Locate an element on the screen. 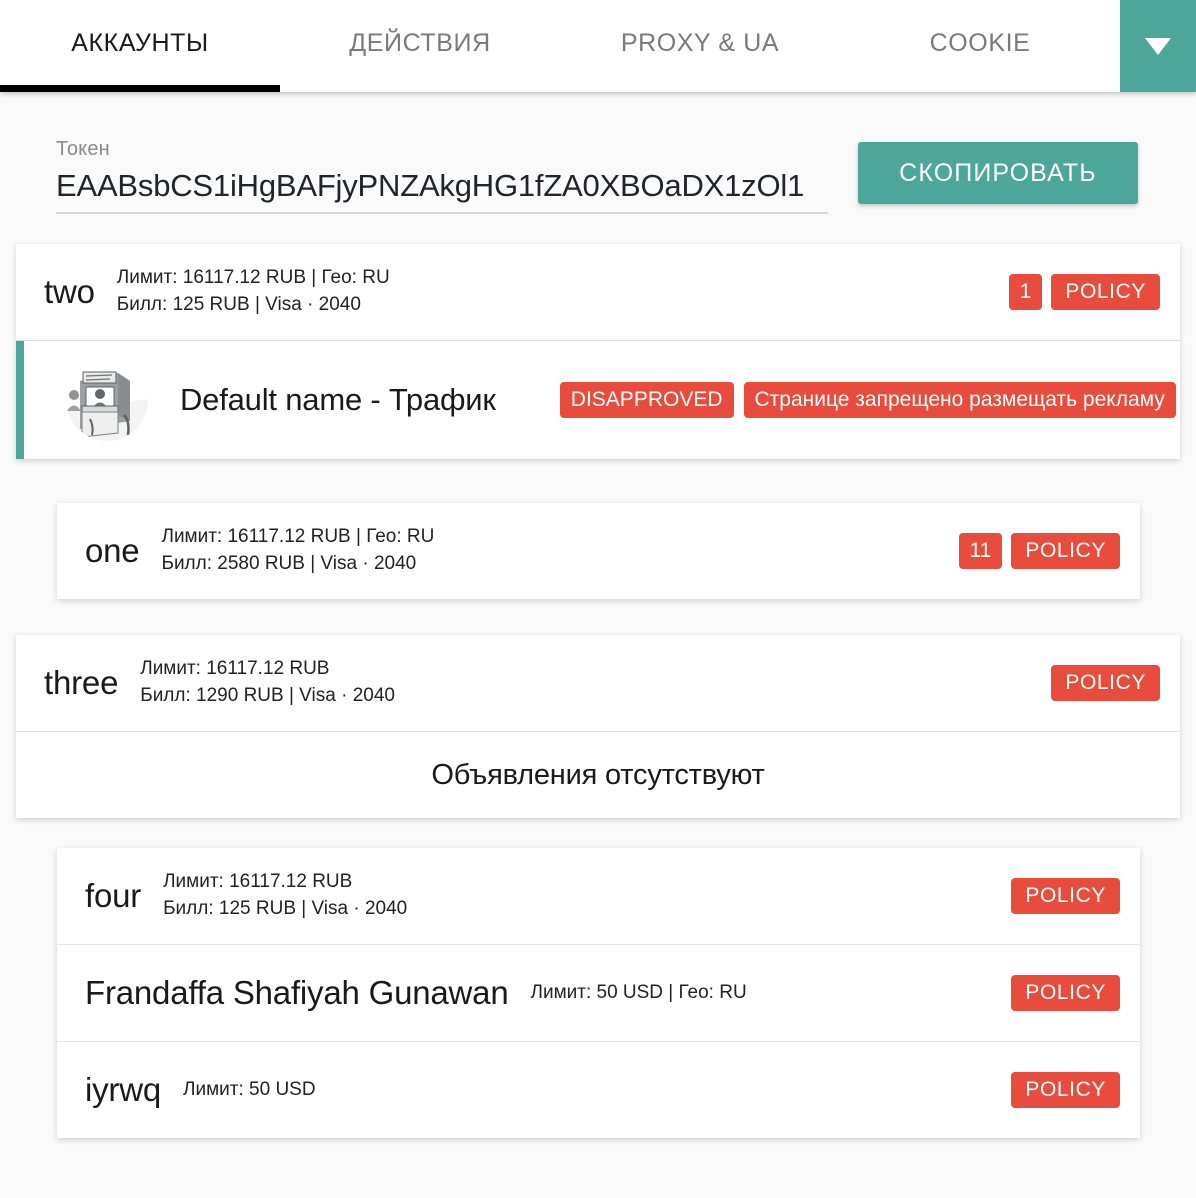 This screenshot has width=1196, height=1198. tab-proxy-ua: PROXY & UA is located at coordinates (700, 46).